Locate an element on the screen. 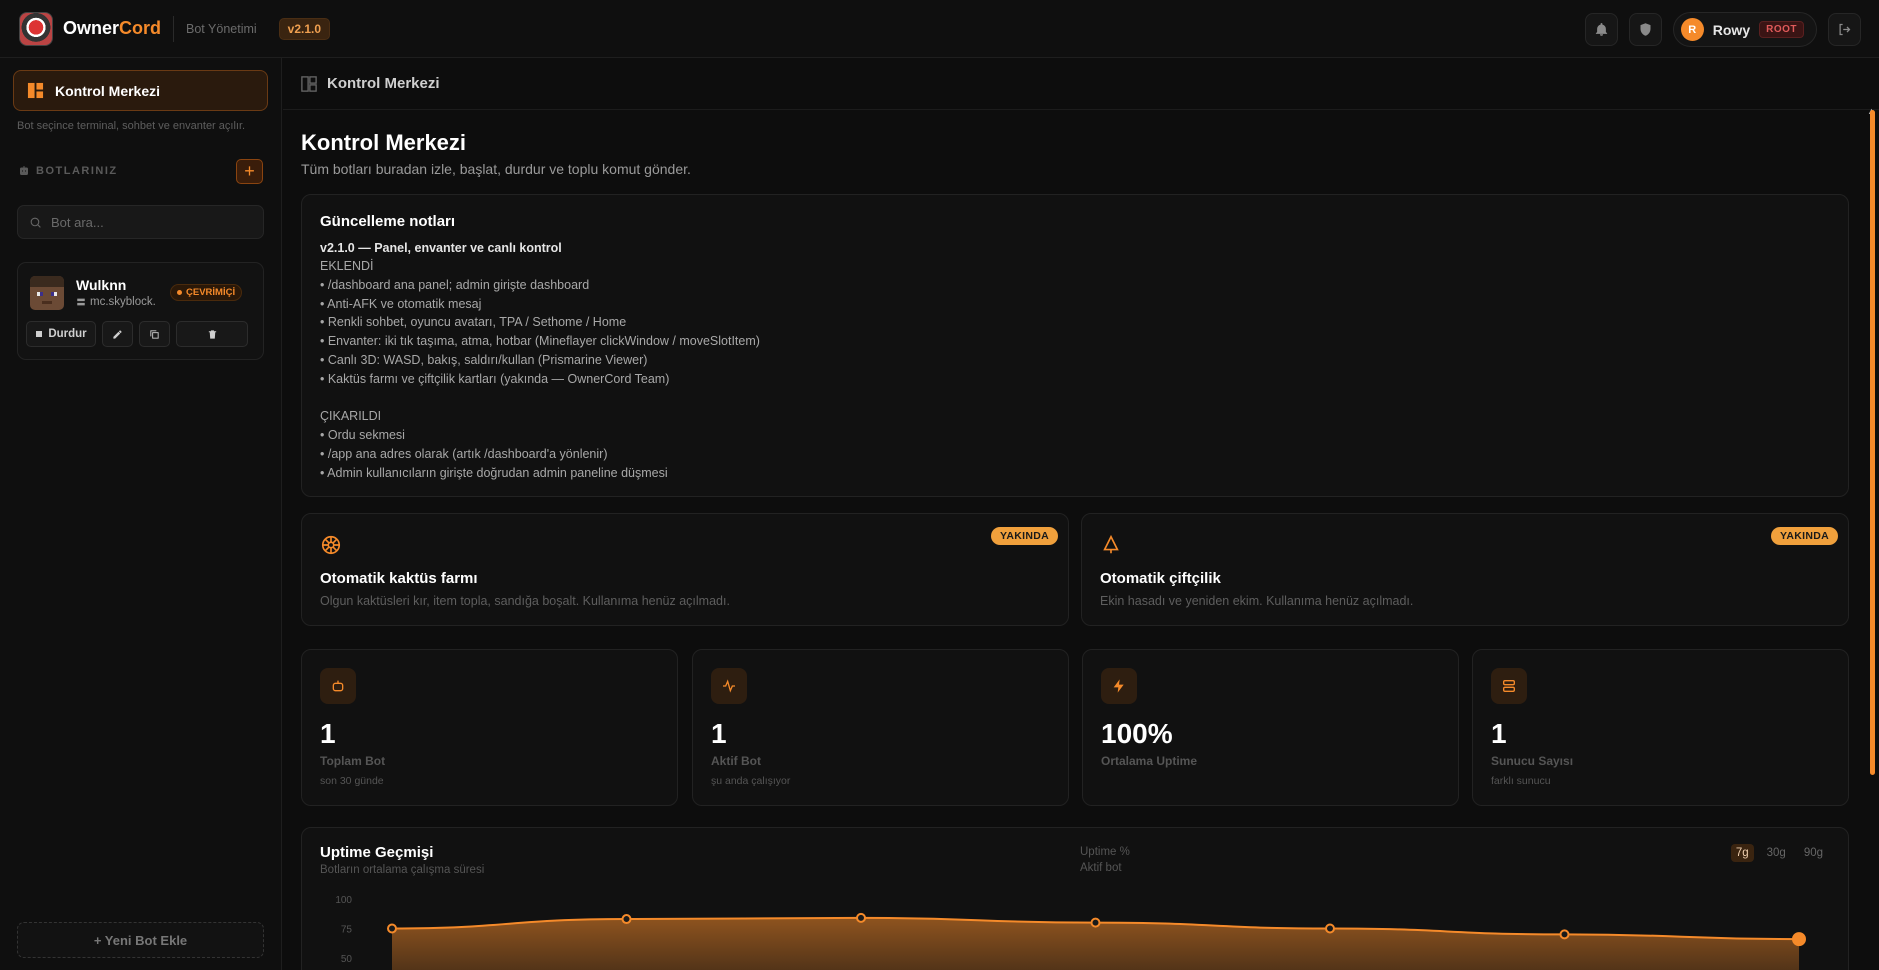 The width and height of the screenshot is (1879, 970). bots-section-title: BOTLARINIZ is located at coordinates (68, 171).